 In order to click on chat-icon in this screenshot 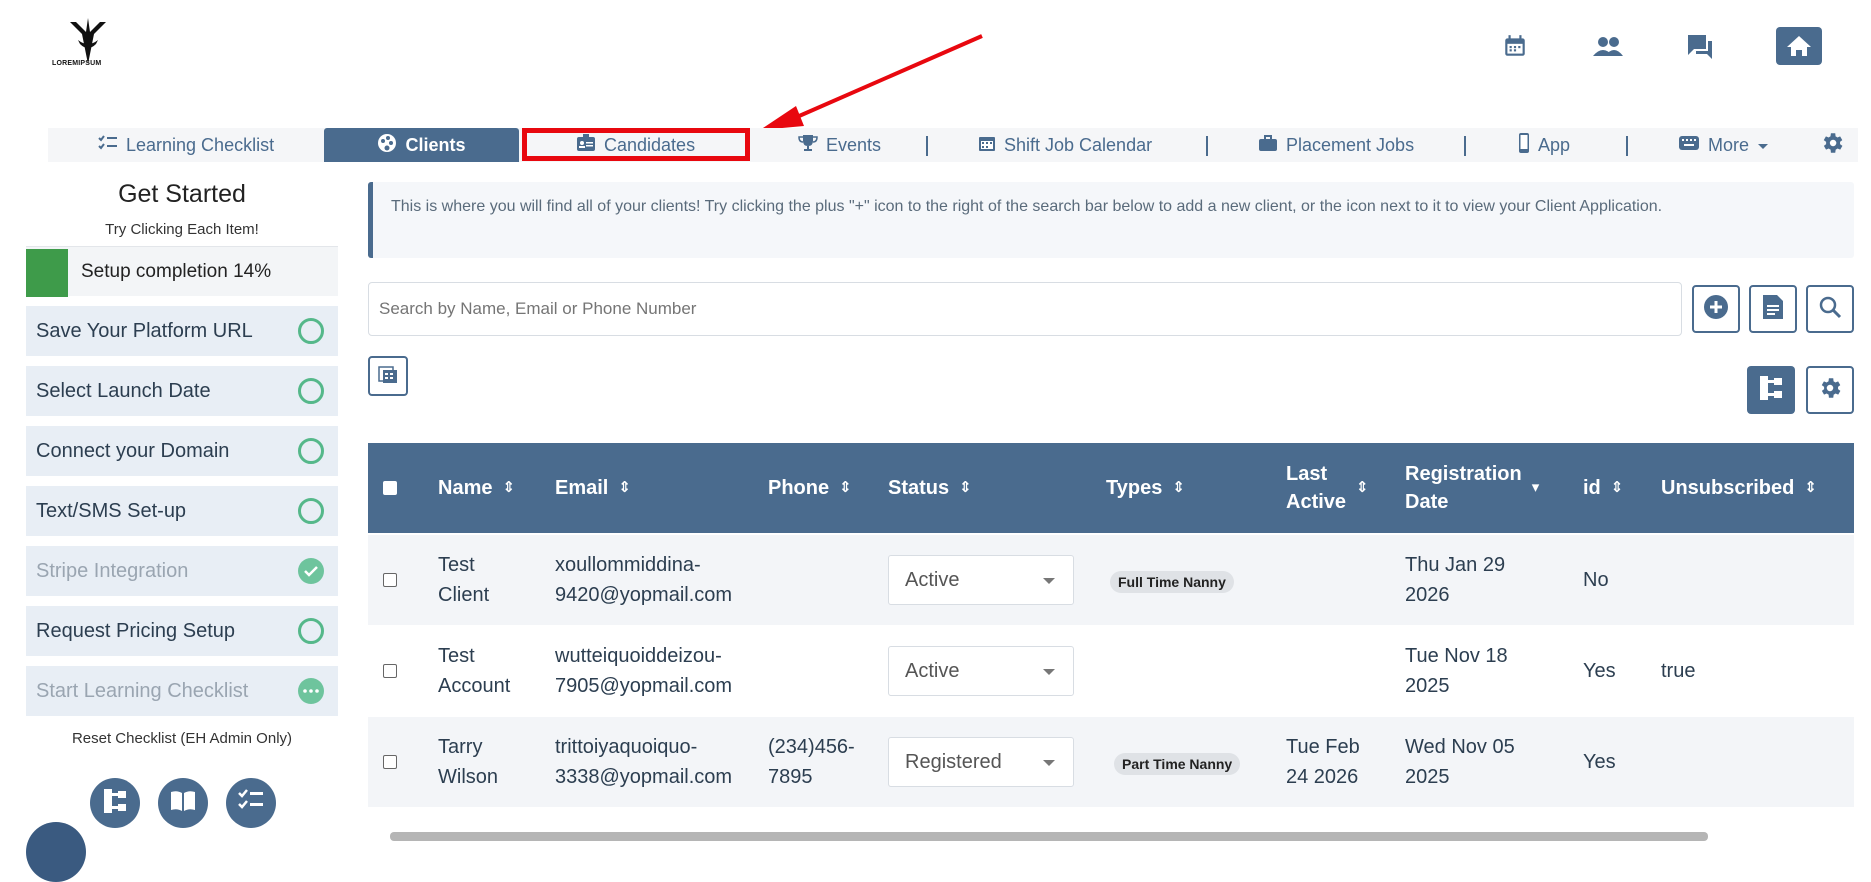, I will do `click(1700, 46)`.